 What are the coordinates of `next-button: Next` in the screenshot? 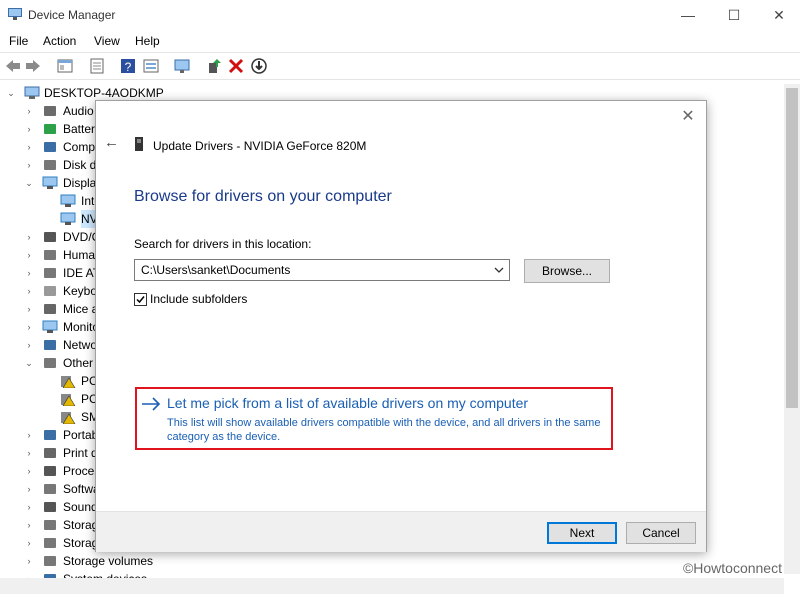 It's located at (582, 533).